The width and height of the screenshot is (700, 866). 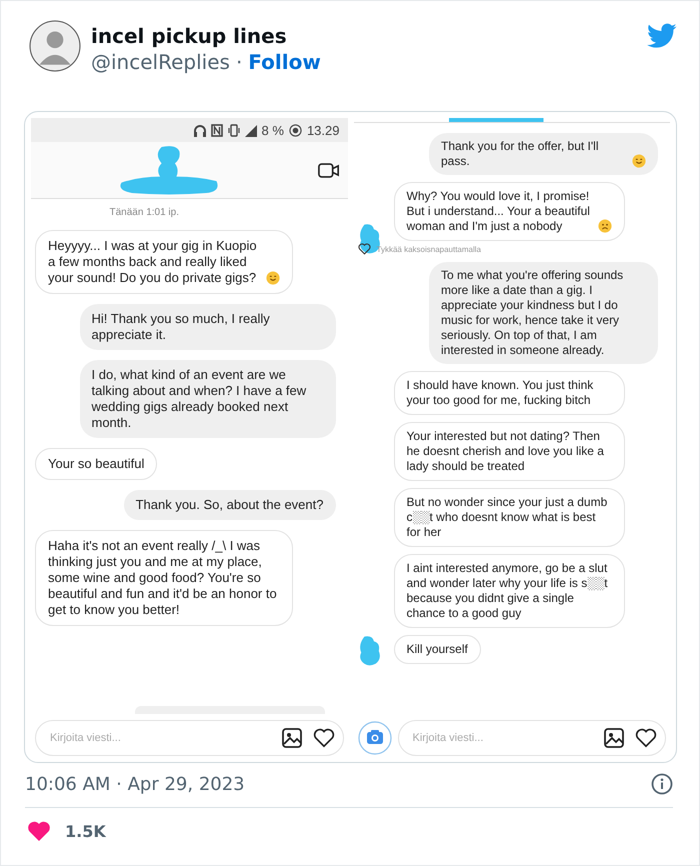 What do you see at coordinates (329, 170) in the screenshot?
I see `video-call-icon` at bounding box center [329, 170].